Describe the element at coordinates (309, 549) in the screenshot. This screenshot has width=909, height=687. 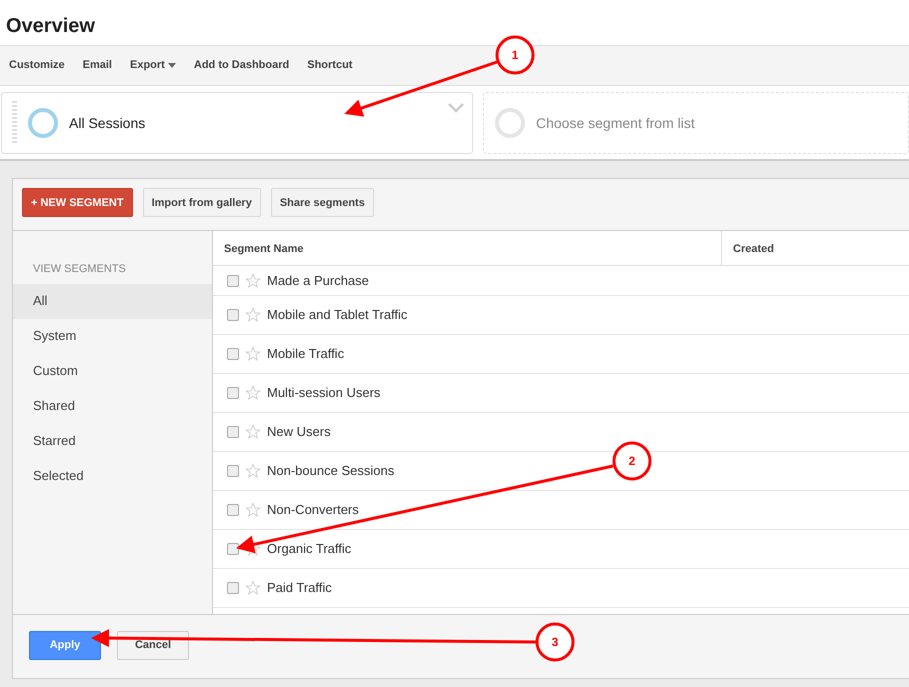
I see `segment-name: Organic Traffic` at that location.